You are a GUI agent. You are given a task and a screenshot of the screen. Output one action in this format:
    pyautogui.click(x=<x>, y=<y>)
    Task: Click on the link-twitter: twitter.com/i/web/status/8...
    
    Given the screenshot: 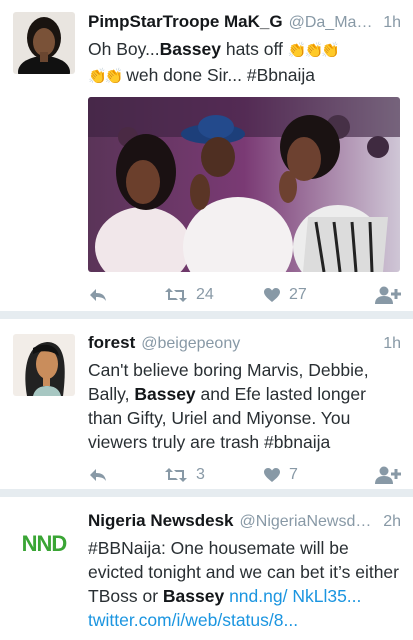 What is the action you would take?
    pyautogui.click(x=193, y=620)
    